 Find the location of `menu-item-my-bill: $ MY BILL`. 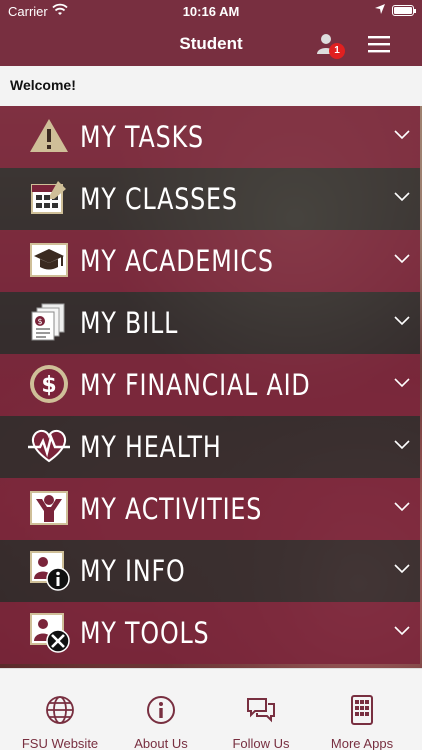

menu-item-my-bill: $ MY BILL is located at coordinates (210, 323).